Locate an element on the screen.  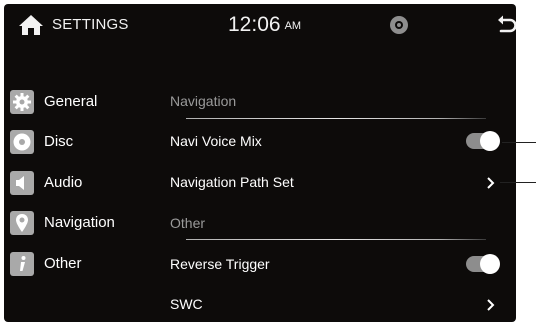
page-title: SETTINGS is located at coordinates (90, 24).